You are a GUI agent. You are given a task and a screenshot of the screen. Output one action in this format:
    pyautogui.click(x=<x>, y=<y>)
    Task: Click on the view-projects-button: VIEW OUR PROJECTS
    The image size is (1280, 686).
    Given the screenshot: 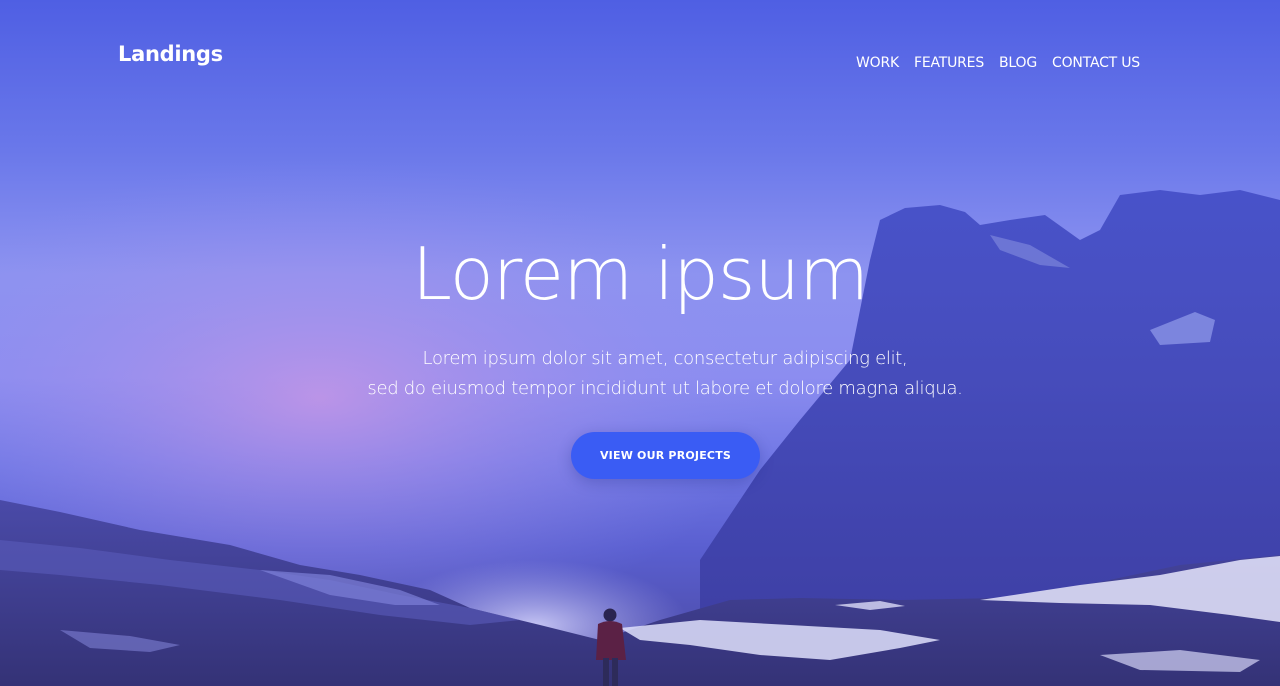 What is the action you would take?
    pyautogui.click(x=665, y=455)
    